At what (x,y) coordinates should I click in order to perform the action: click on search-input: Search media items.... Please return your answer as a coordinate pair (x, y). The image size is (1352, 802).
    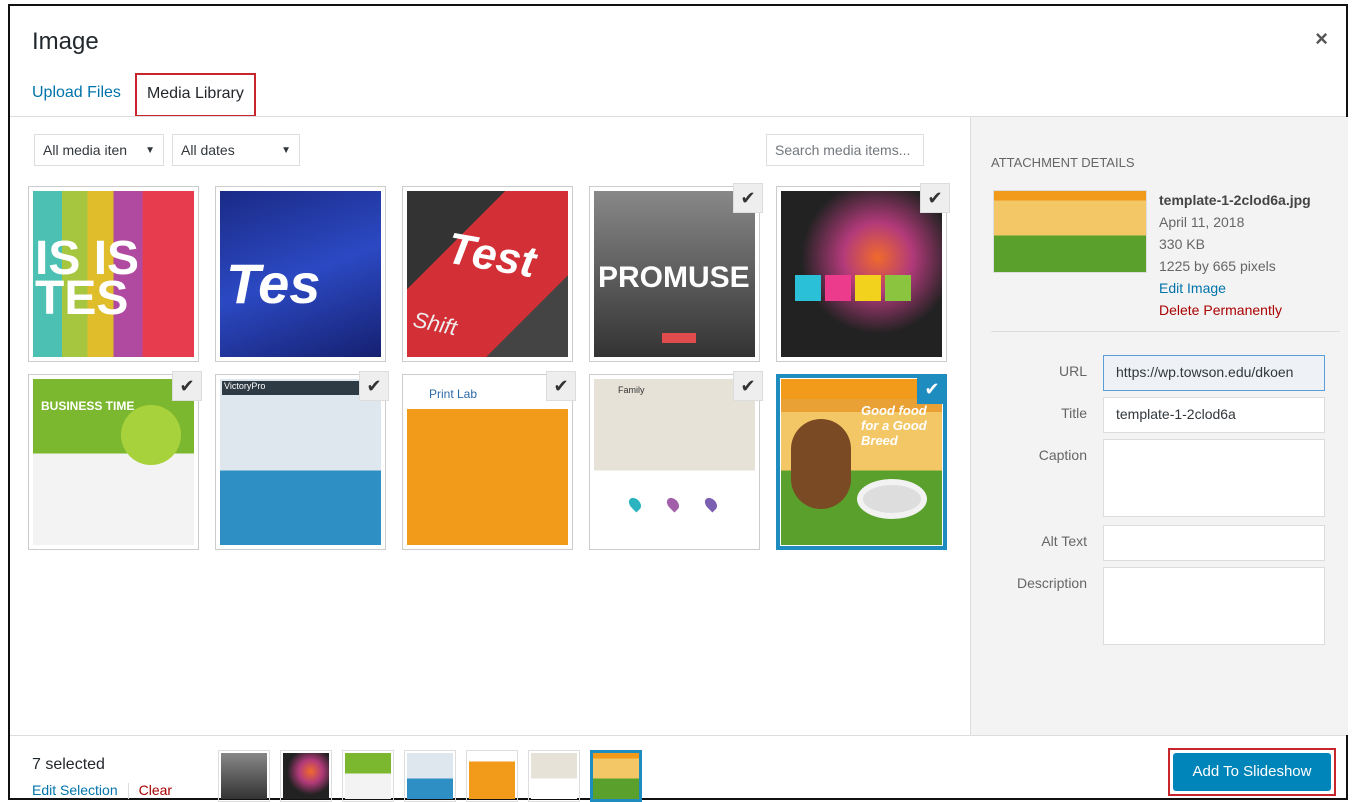
    Looking at the image, I should click on (845, 150).